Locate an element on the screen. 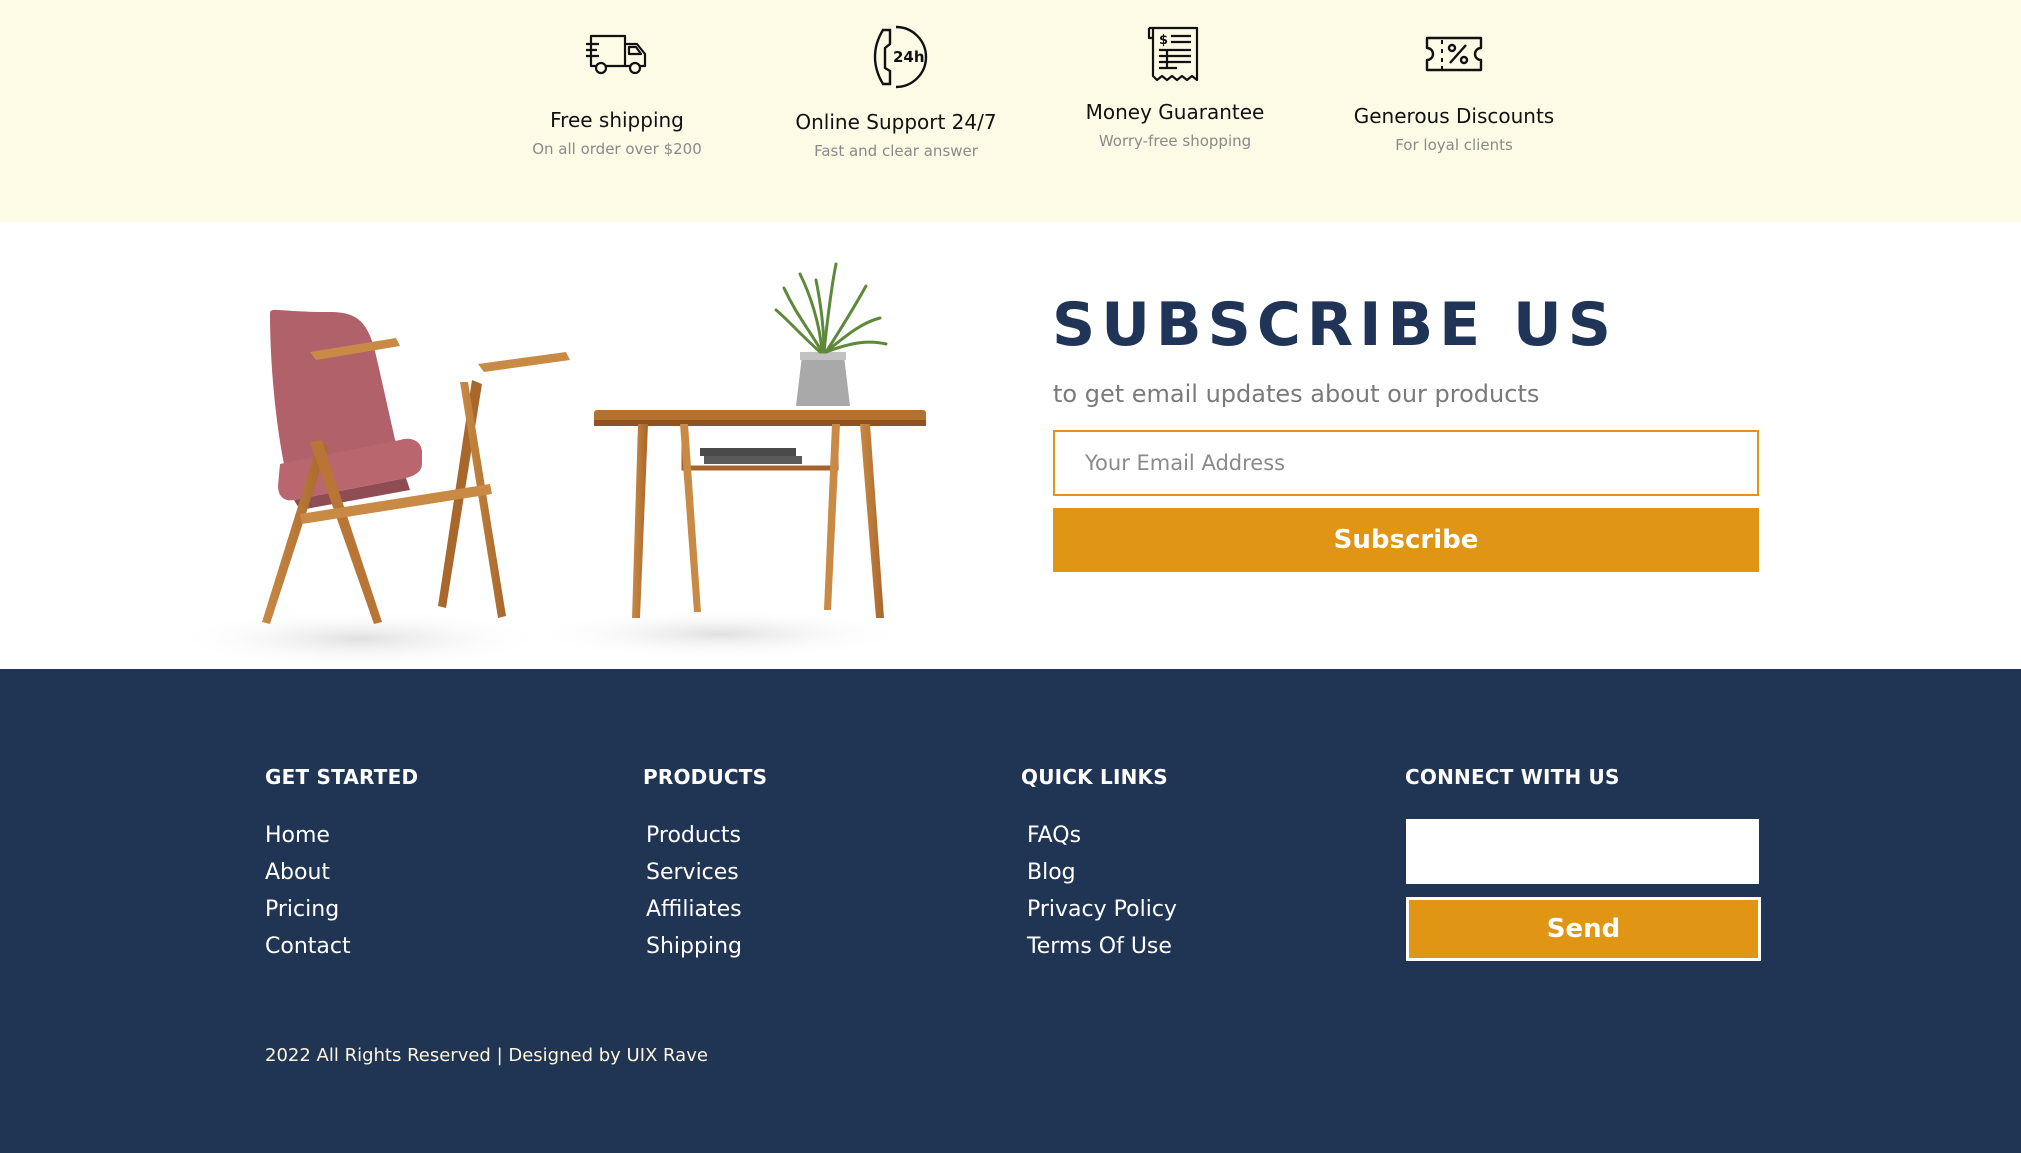  feature-subtitle: Fast and clear answer is located at coordinates (896, 151).